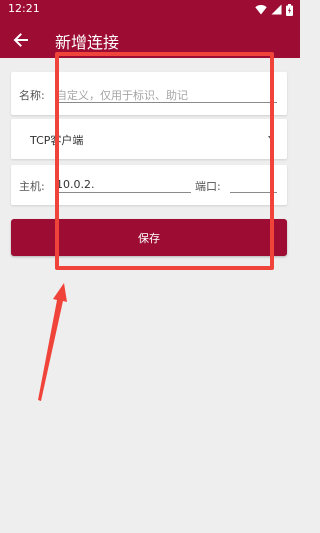  I want to click on status-bar: 12:21, so click(150, 10).